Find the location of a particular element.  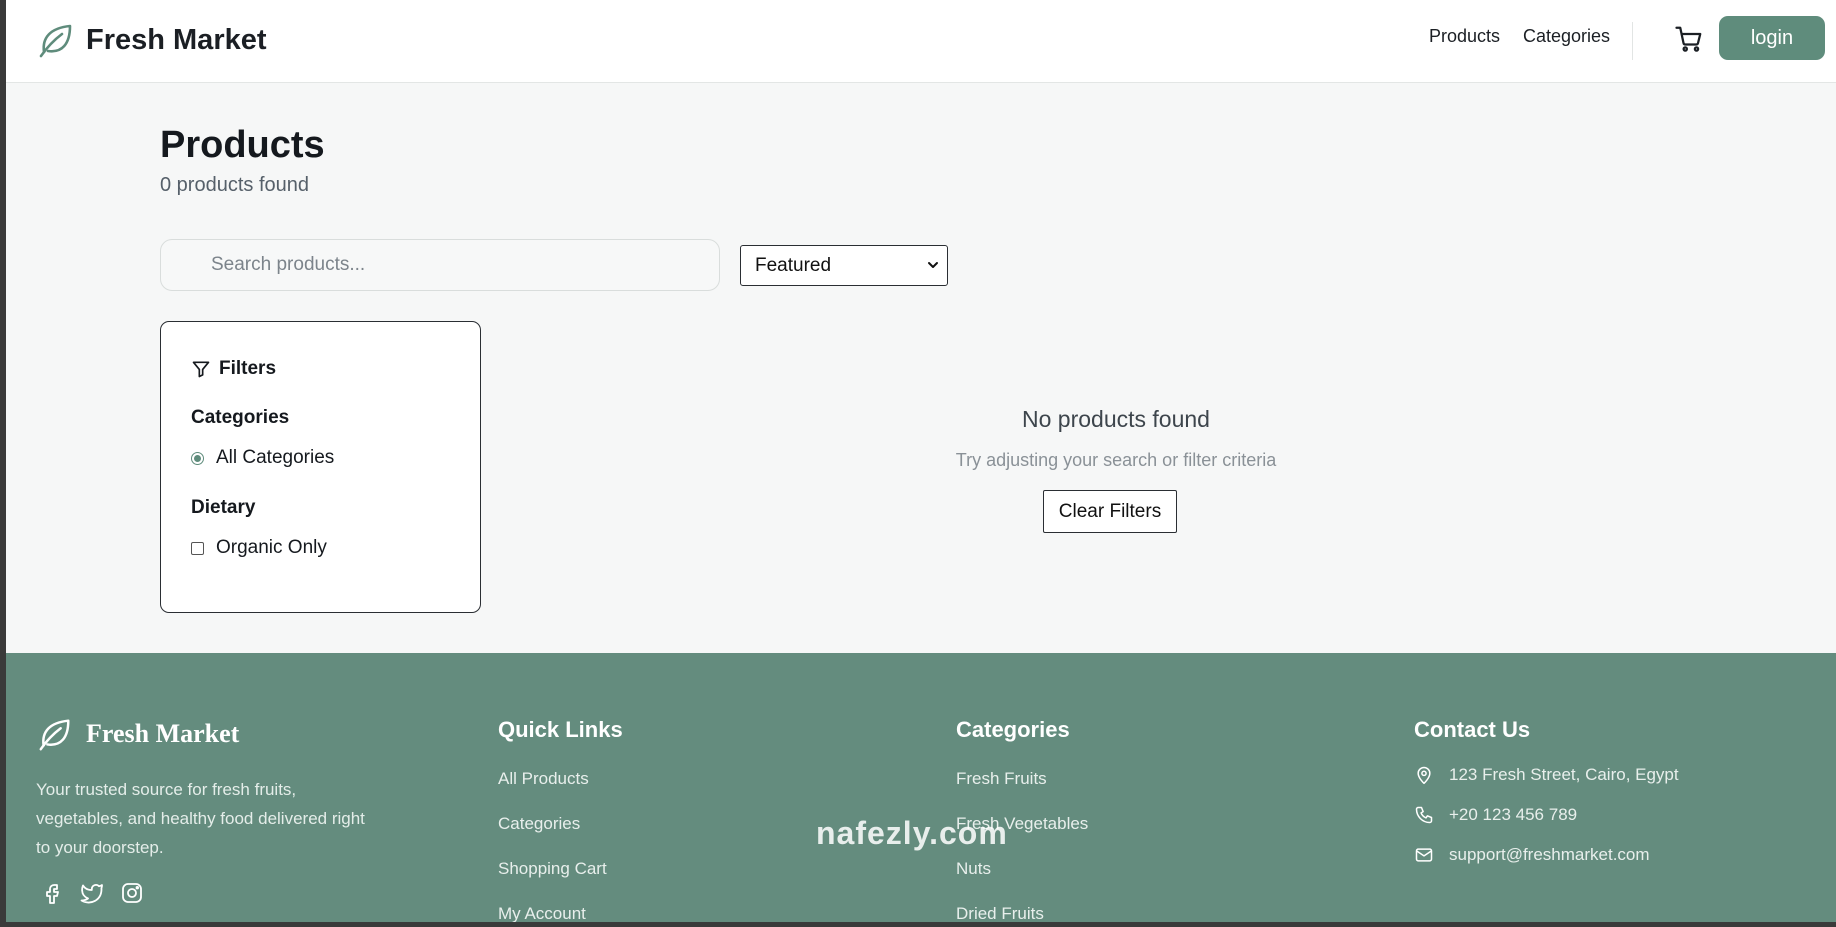

footer-category-nuts: Nuts is located at coordinates (973, 869).